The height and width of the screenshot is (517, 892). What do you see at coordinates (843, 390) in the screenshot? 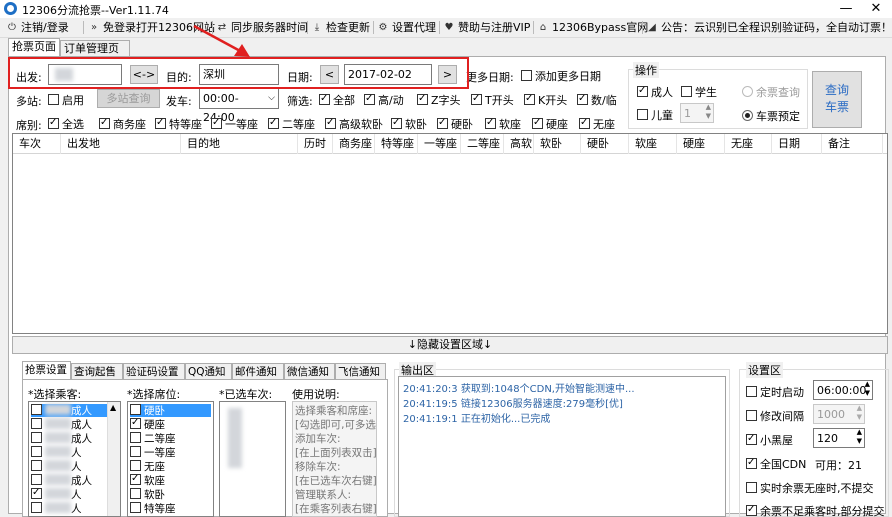
I see `timer-start-stepper: 06:00:00 ▲ ▼` at bounding box center [843, 390].